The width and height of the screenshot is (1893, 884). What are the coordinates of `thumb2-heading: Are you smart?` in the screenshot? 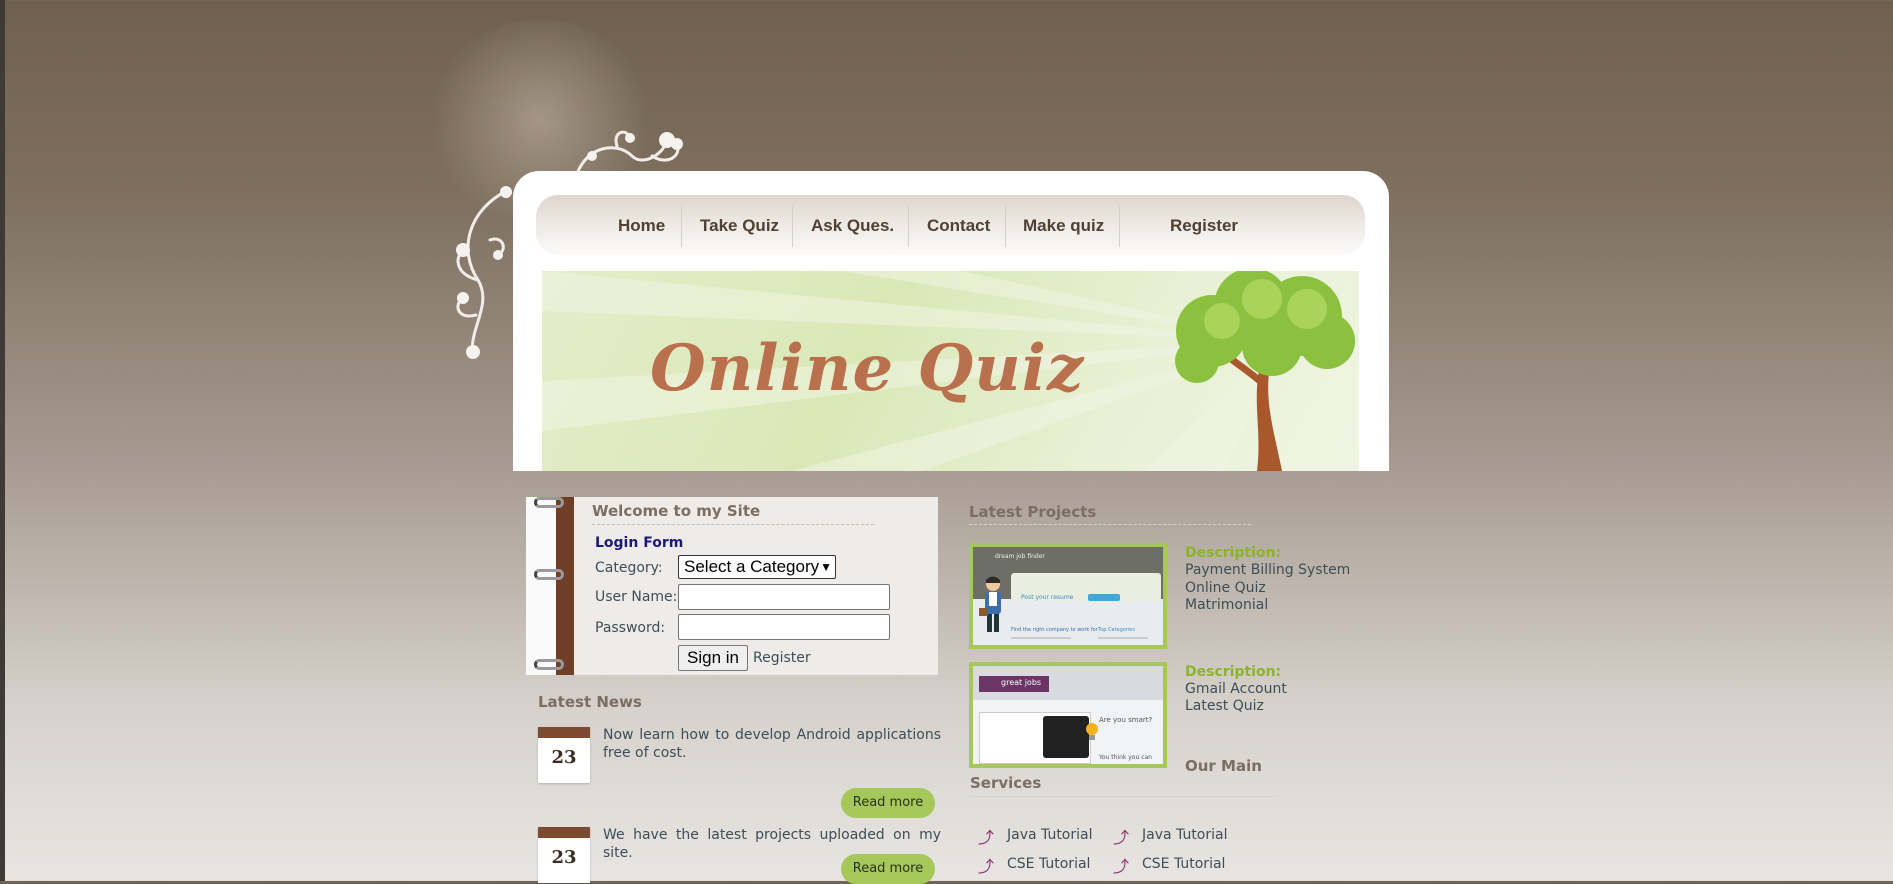 It's located at (1126, 720).